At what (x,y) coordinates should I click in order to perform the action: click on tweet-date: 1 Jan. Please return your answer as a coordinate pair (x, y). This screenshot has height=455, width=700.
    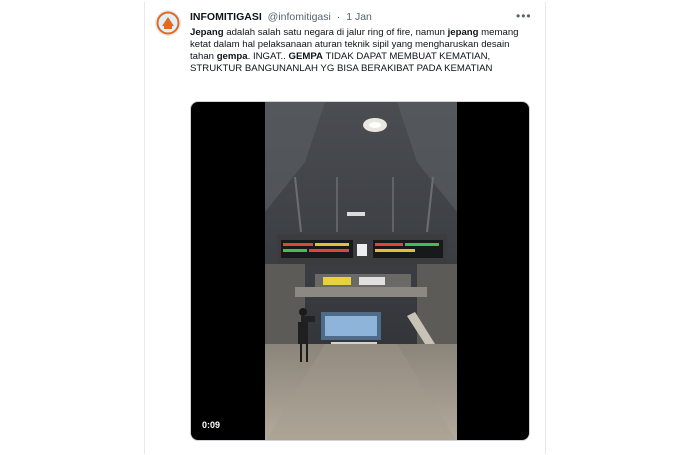
    Looking at the image, I should click on (359, 17).